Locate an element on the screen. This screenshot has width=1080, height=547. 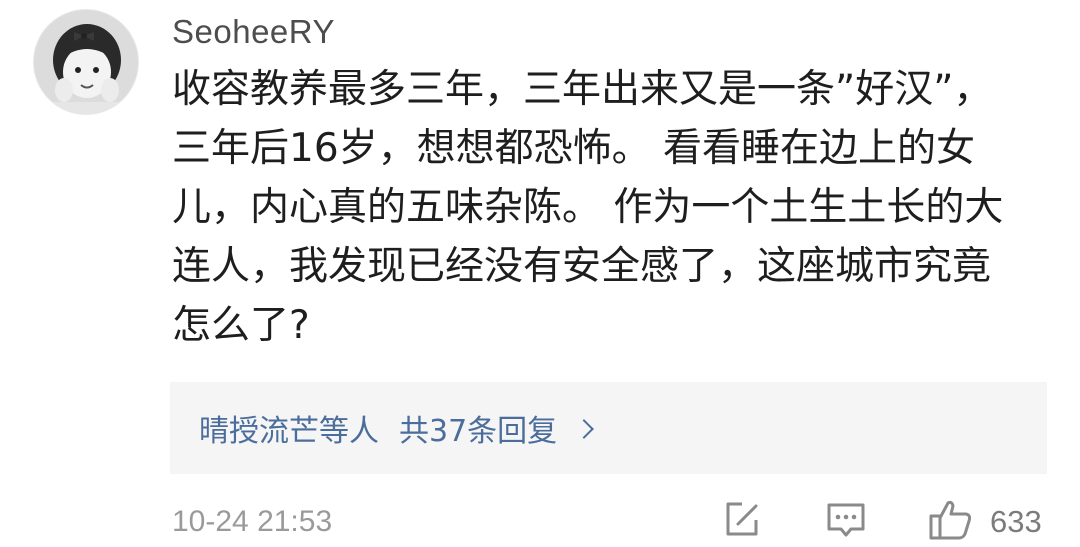
comment-line: 收容教养最多三年，三年出来又是一条”好汉”， is located at coordinates (582, 89).